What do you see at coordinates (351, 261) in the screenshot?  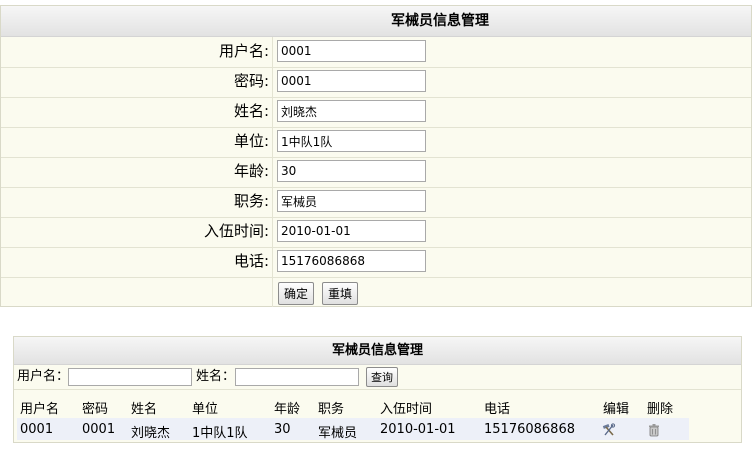 I see `phone-input` at bounding box center [351, 261].